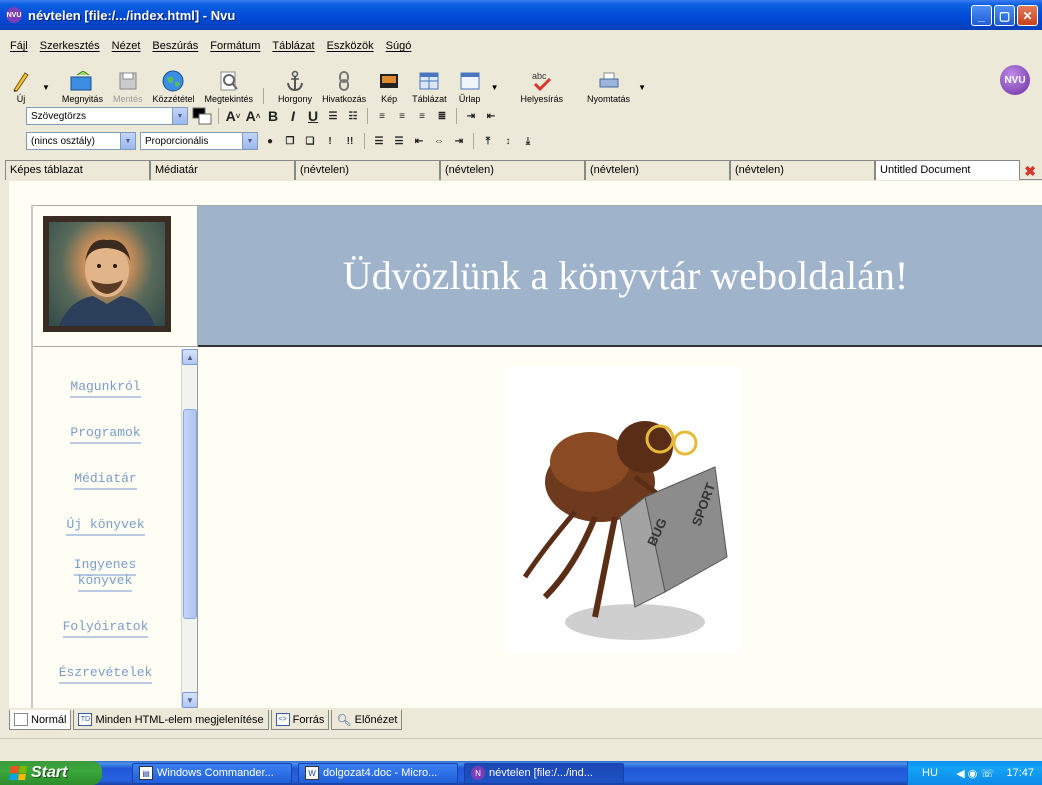 Image resolution: width=1042 pixels, height=785 pixels. What do you see at coordinates (273, 116) in the screenshot?
I see `bold-icon: B` at bounding box center [273, 116].